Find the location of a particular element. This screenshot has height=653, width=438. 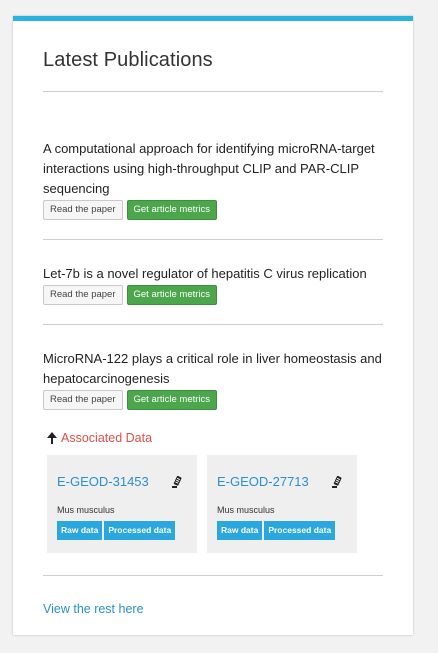

view-rest-link: View the rest here is located at coordinates (93, 609).